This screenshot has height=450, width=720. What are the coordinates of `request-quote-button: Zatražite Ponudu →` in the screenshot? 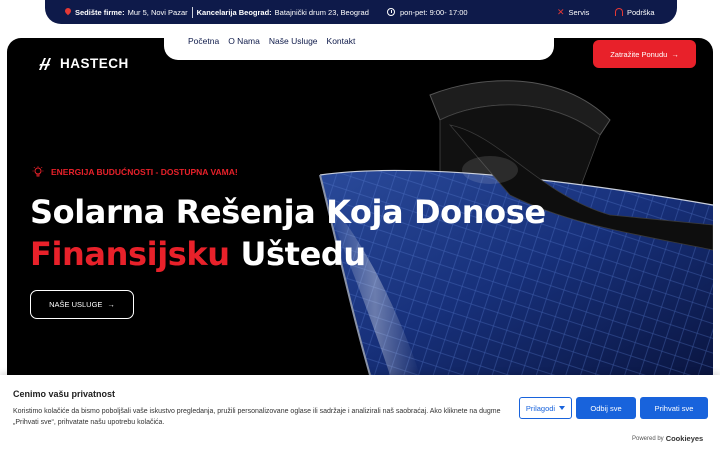 It's located at (644, 54).